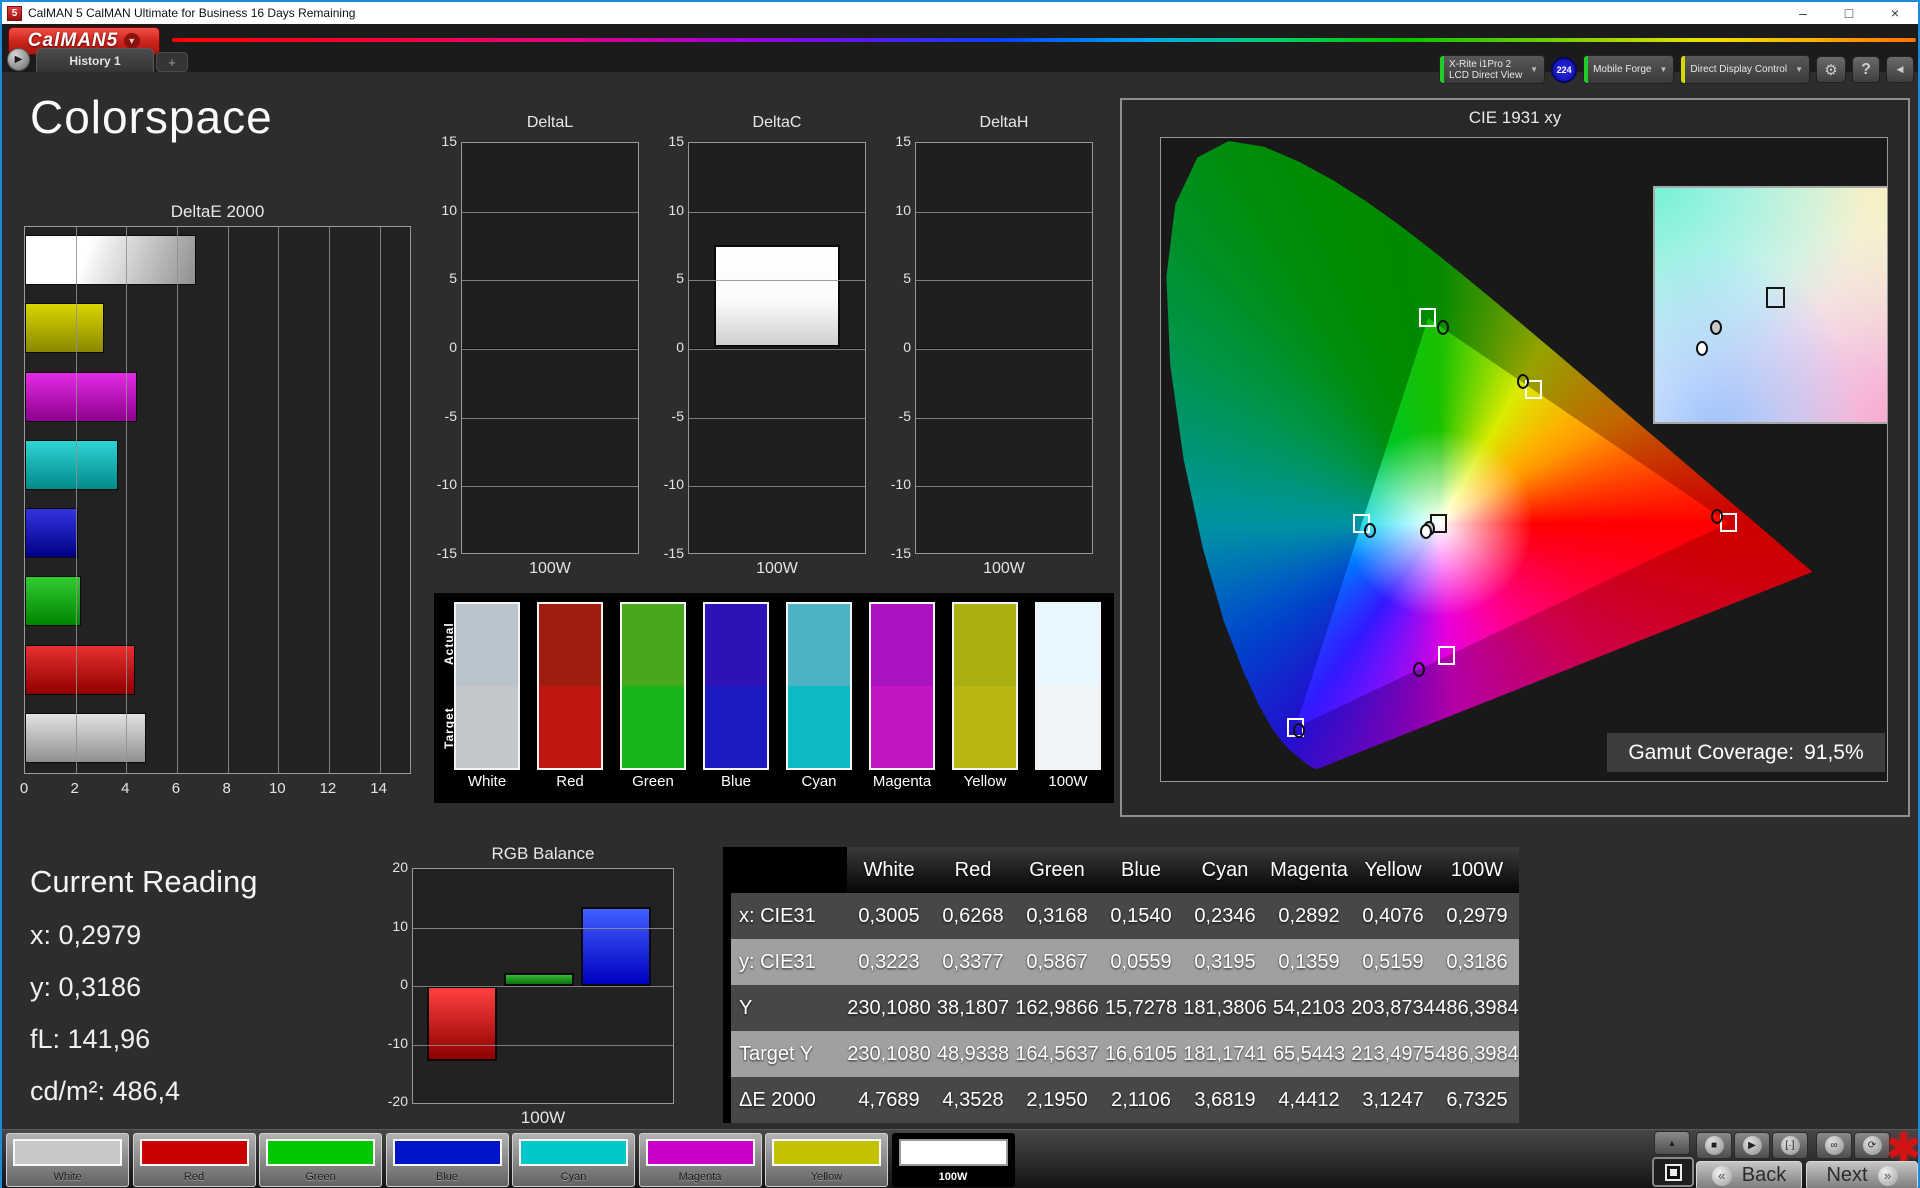 Image resolution: width=1920 pixels, height=1188 pixels. Describe the element at coordinates (1393, 915) in the screenshot. I see `table-cell: 0,4076` at that location.